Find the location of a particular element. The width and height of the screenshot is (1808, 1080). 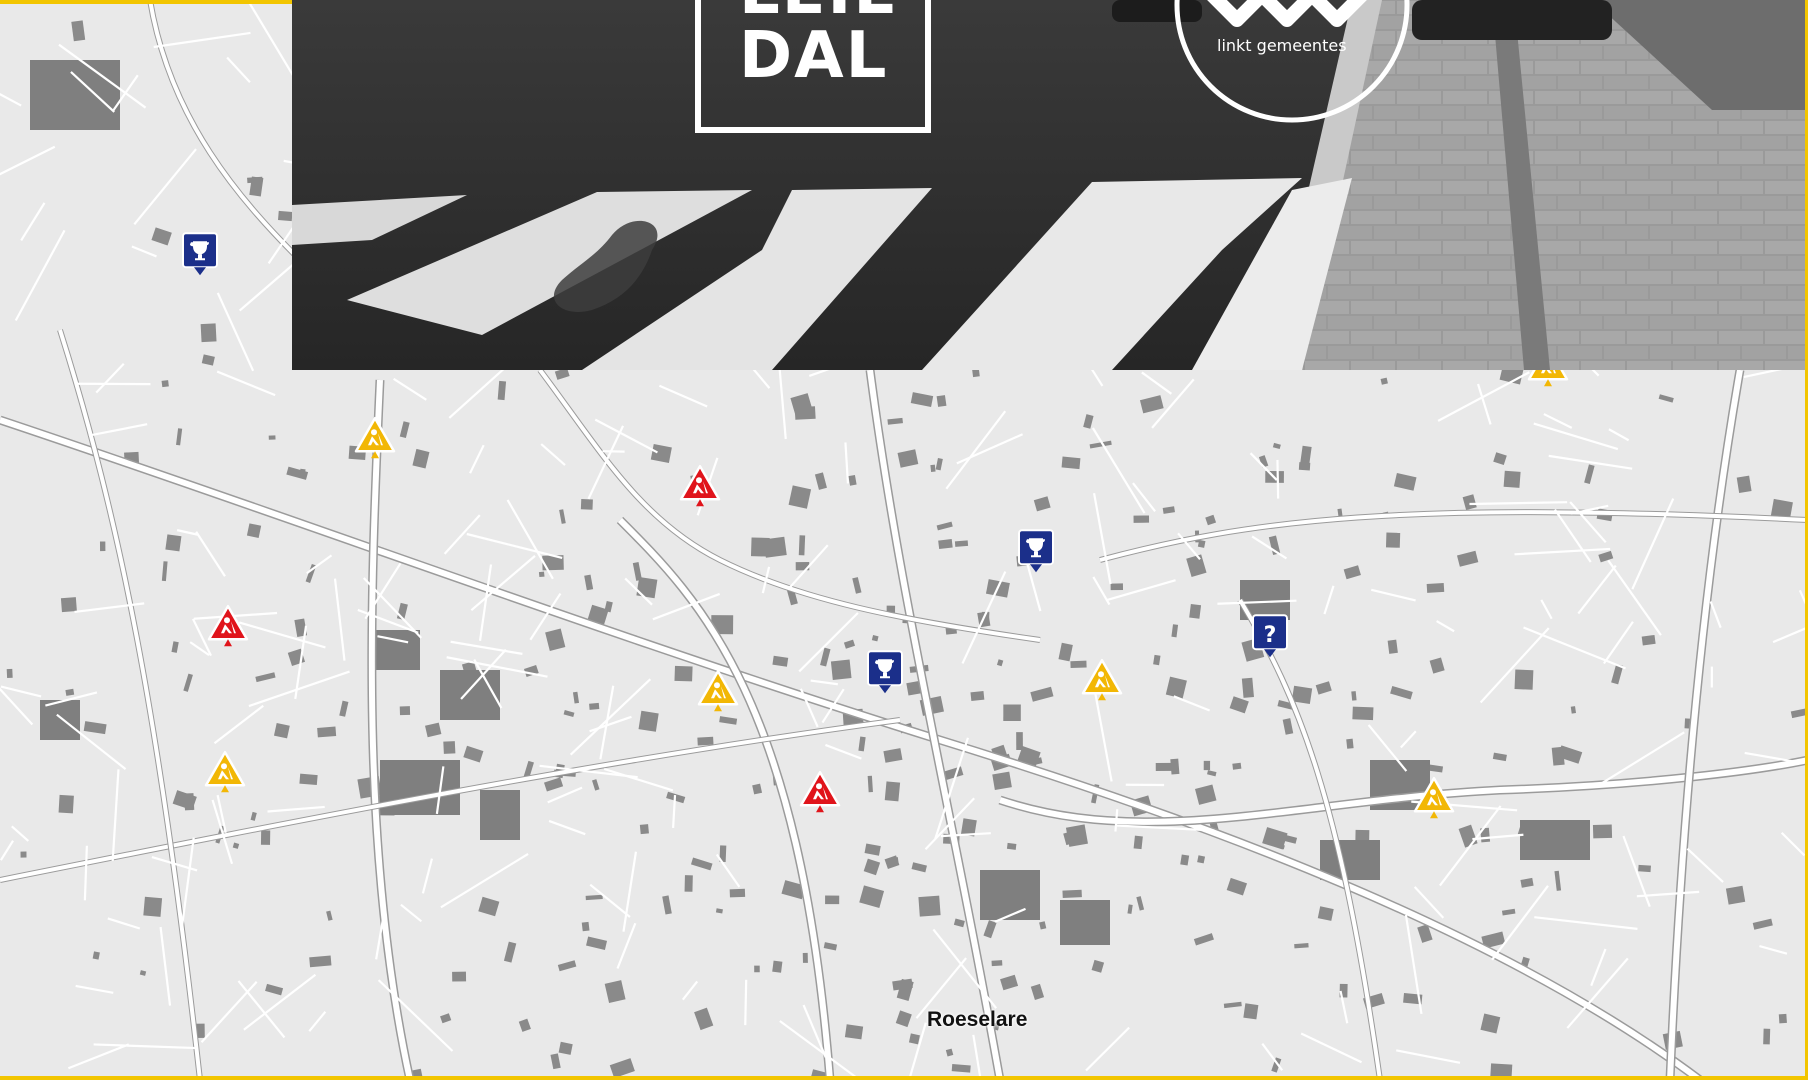

place-label-roeselare: Roeselare is located at coordinates (977, 1019).